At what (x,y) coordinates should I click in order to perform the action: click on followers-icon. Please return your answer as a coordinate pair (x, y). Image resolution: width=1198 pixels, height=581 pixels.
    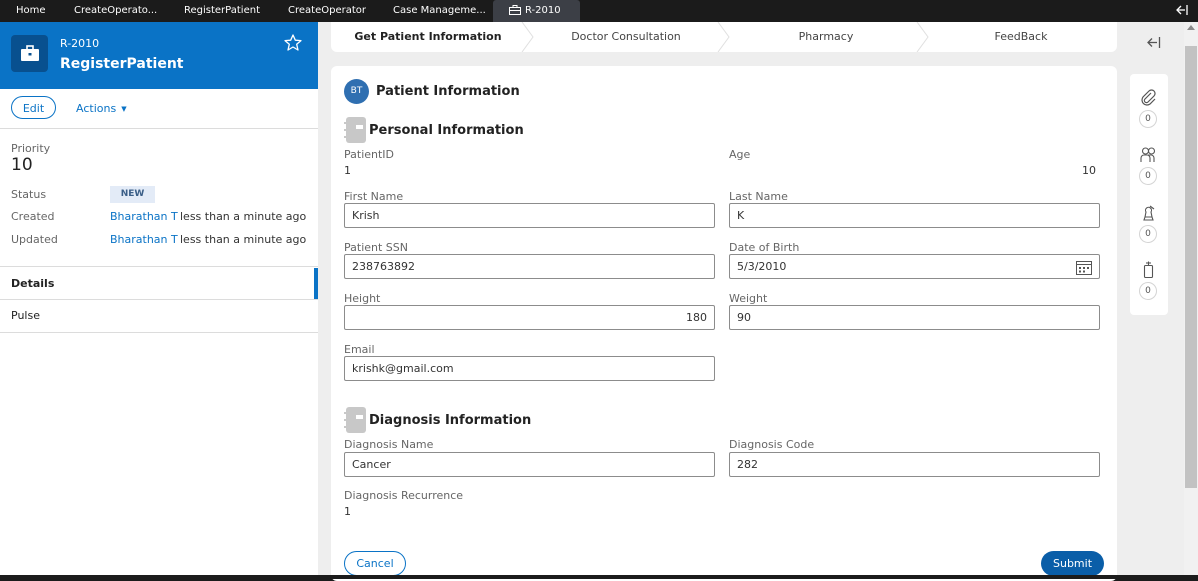
    Looking at the image, I should click on (1148, 154).